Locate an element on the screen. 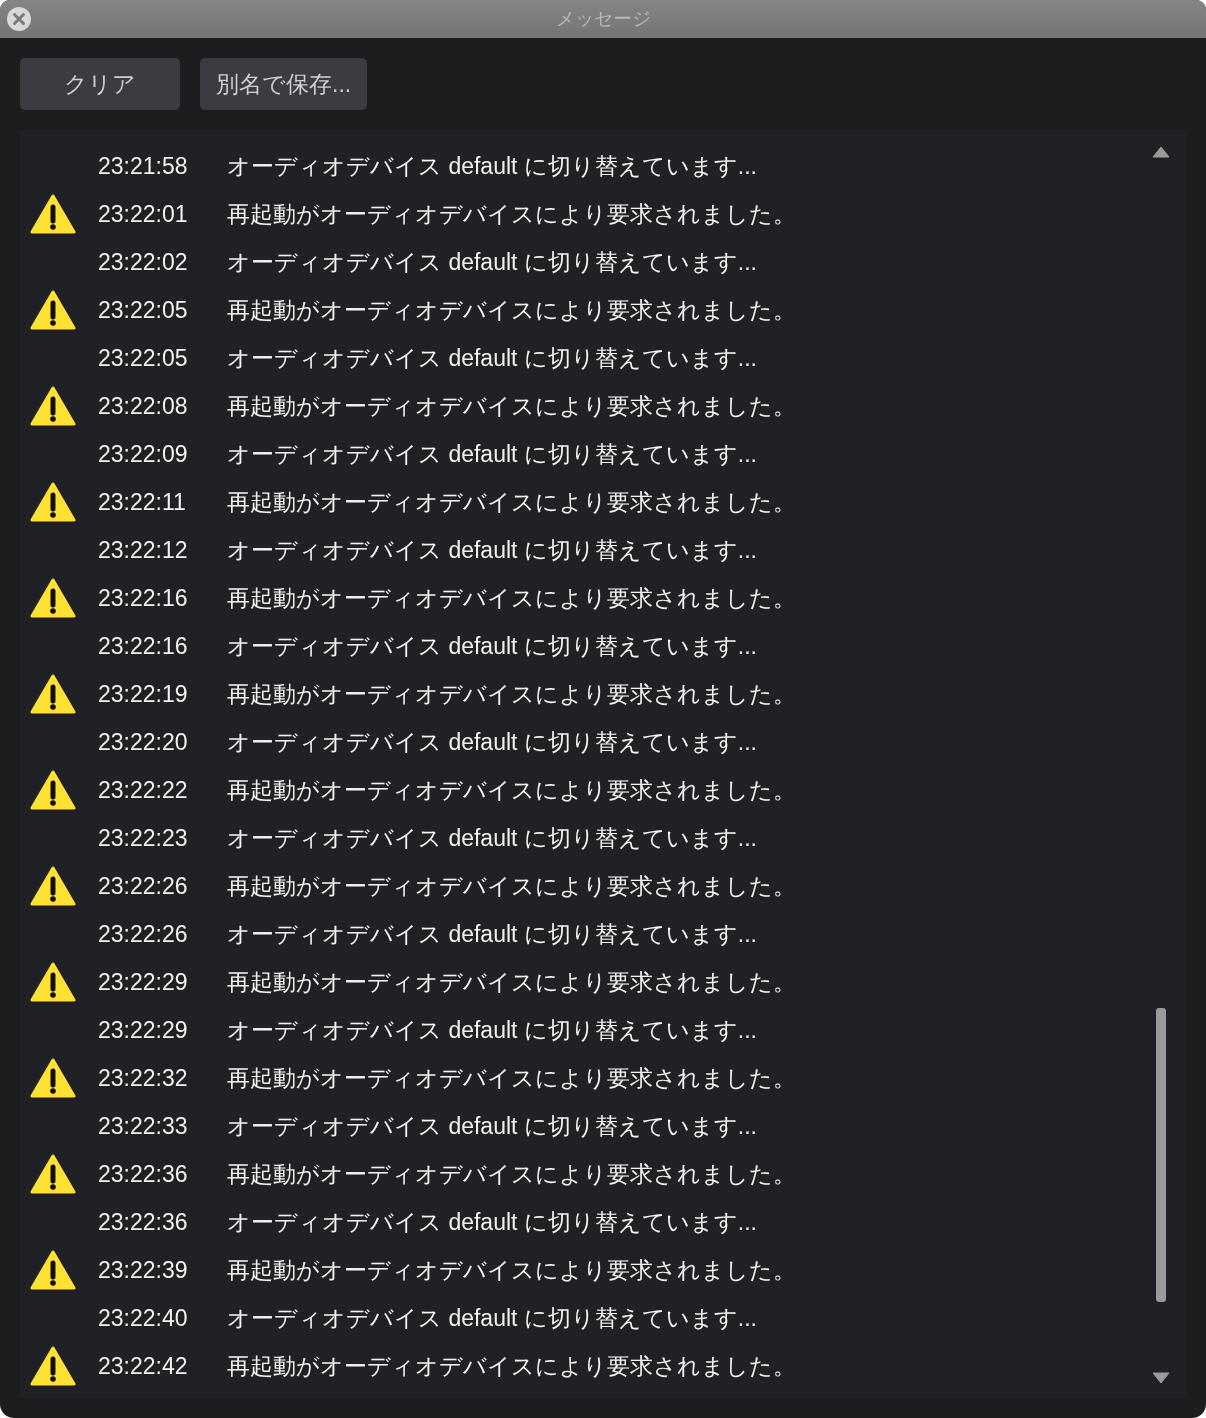 This screenshot has height=1418, width=1206. timestamp: 23:22:01 is located at coordinates (143, 214).